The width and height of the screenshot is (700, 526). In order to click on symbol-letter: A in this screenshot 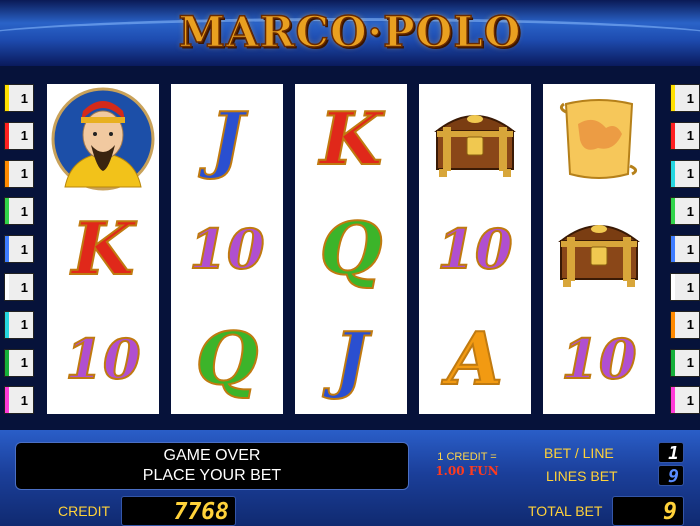, I will do `click(475, 358)`.